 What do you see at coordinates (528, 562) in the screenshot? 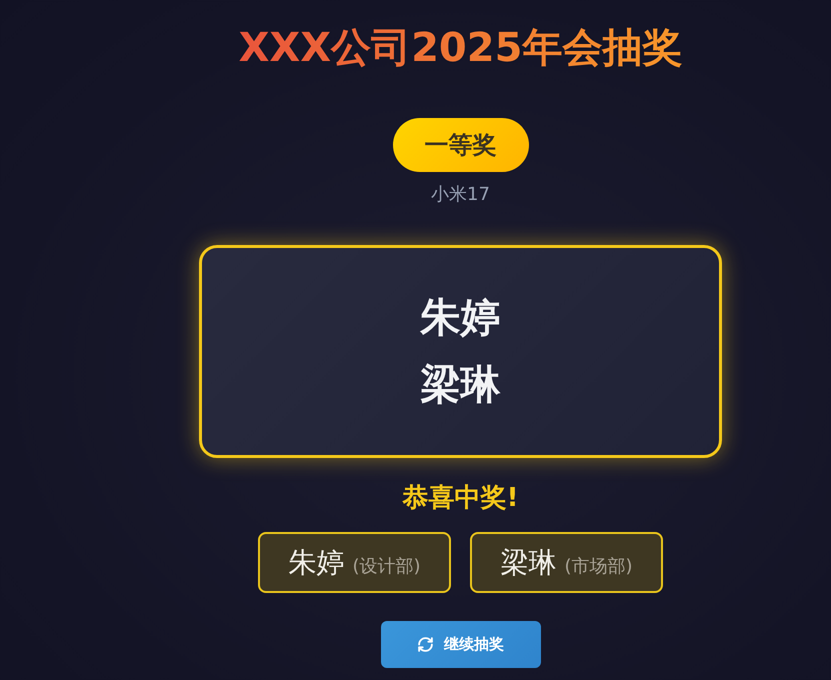
I see `winner-name: 梁琳` at bounding box center [528, 562].